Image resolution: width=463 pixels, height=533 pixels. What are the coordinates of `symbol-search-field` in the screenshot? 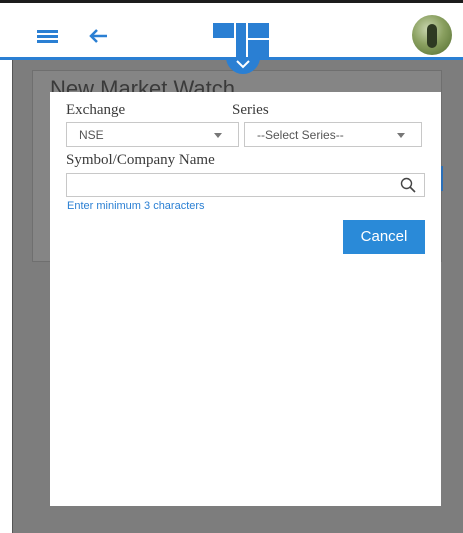 It's located at (245, 185).